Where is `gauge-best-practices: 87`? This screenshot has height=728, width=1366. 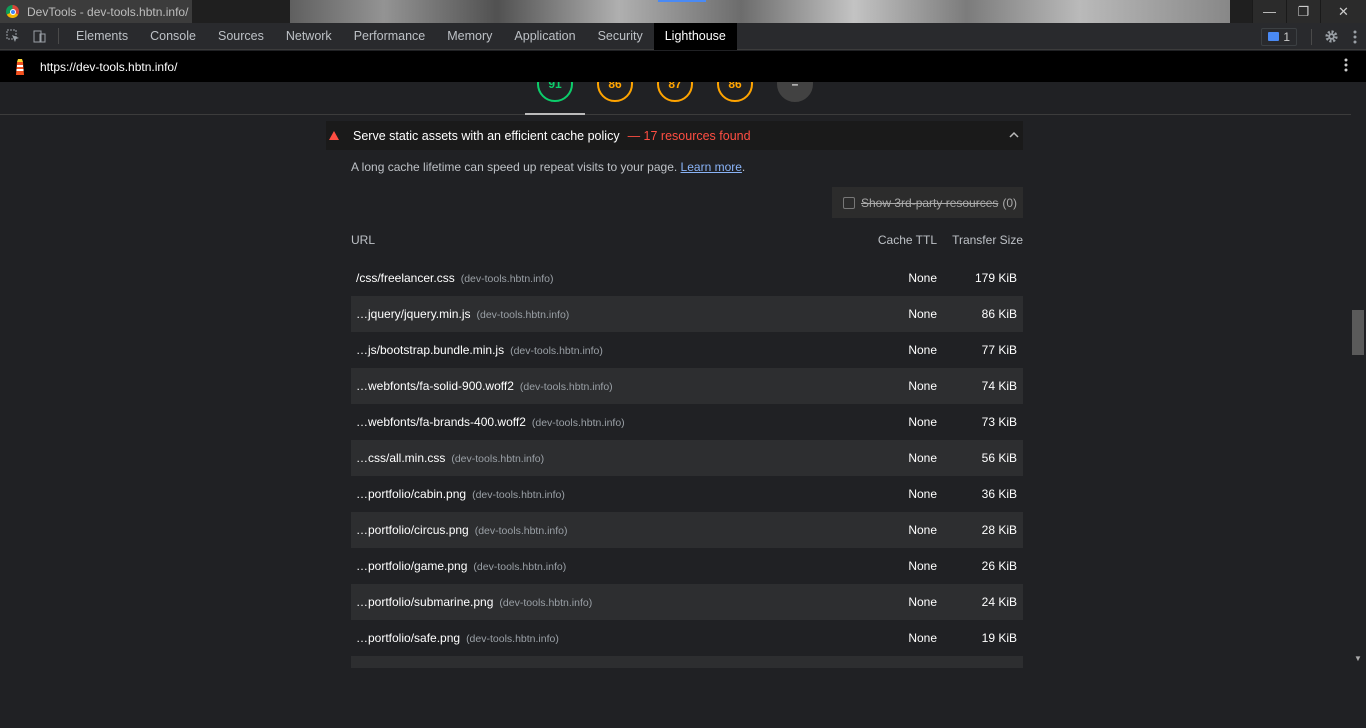
gauge-best-practices: 87 is located at coordinates (675, 92).